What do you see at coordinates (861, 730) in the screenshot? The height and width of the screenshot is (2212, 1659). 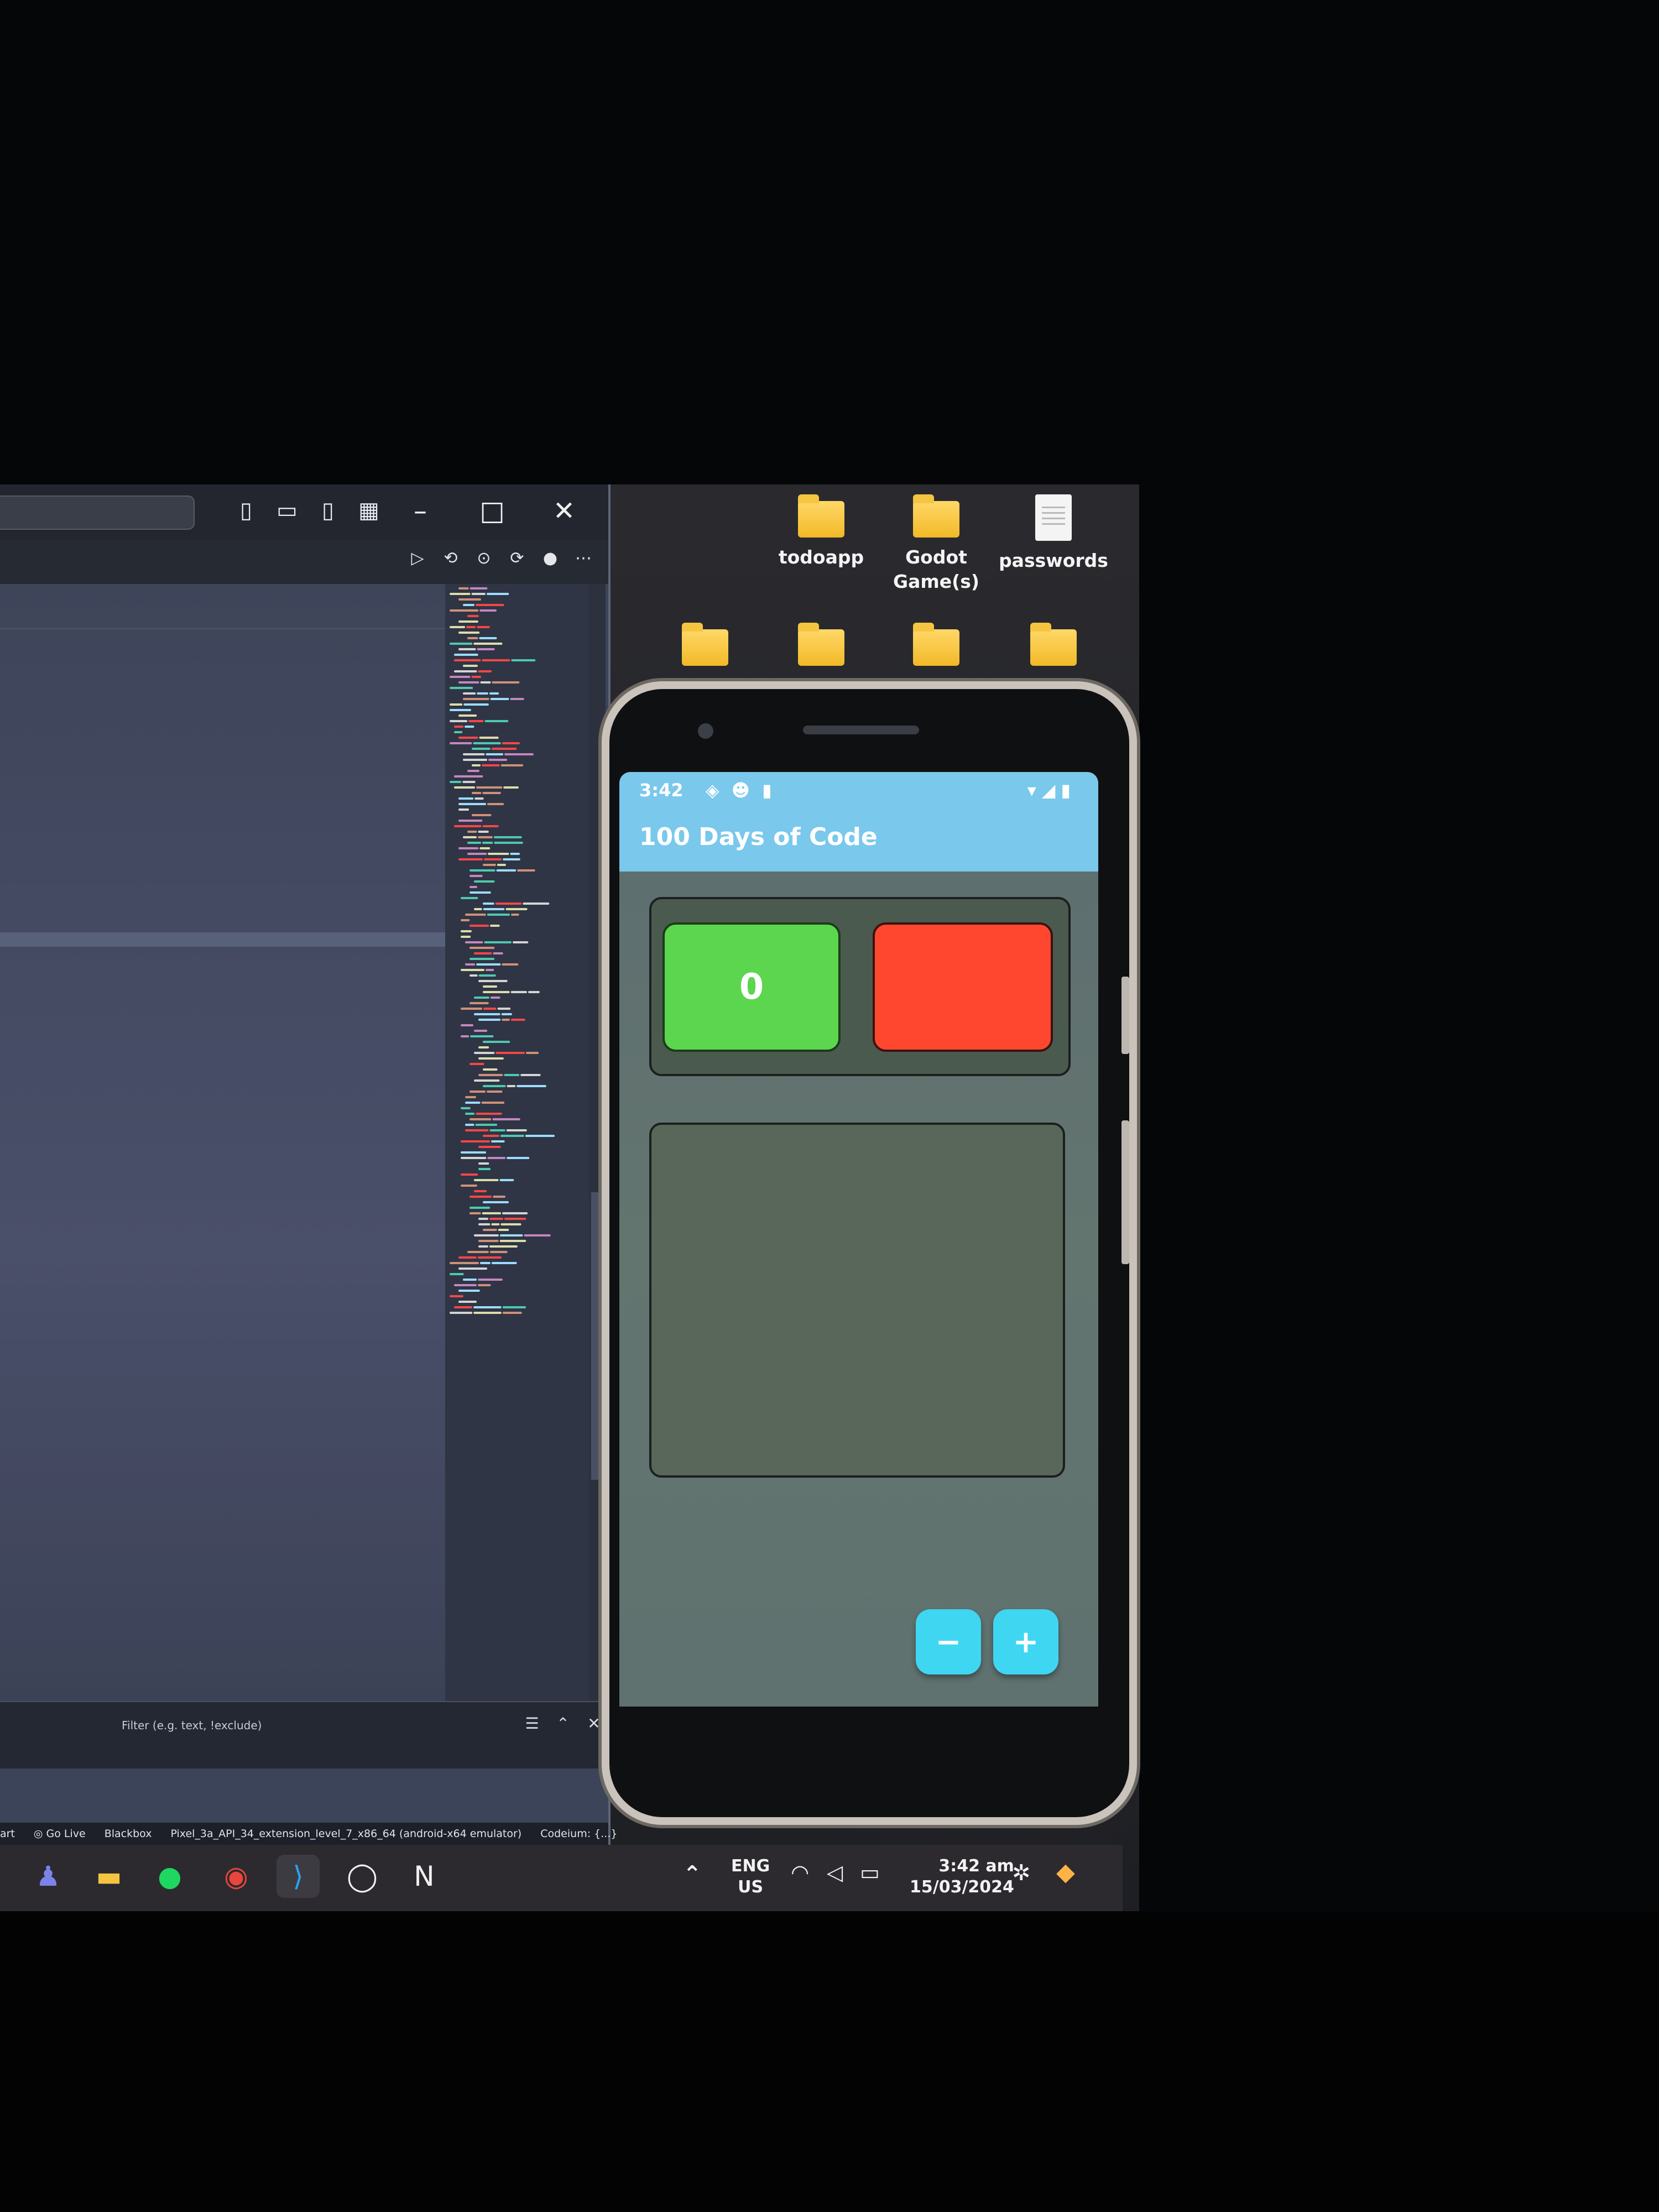 I see `speaker-grille` at bounding box center [861, 730].